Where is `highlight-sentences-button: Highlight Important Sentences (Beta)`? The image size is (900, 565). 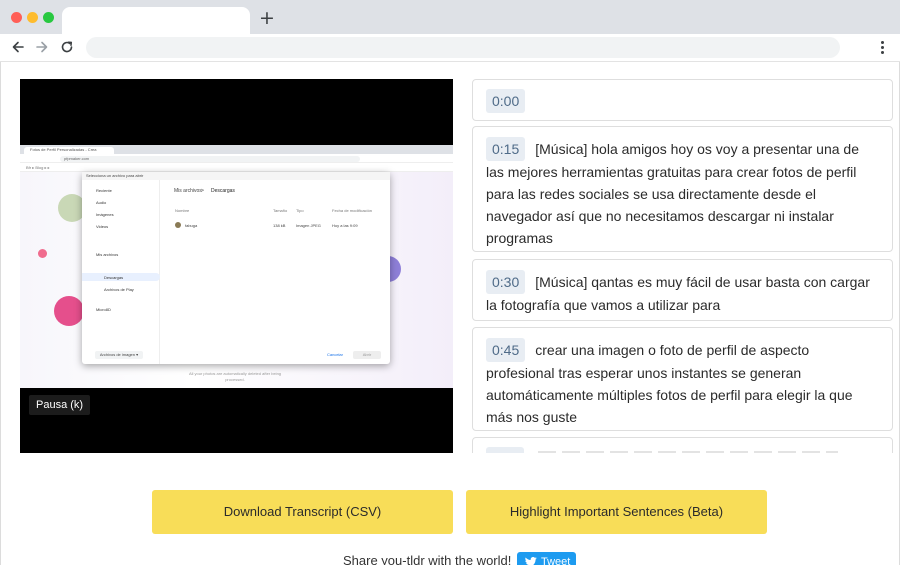 highlight-sentences-button: Highlight Important Sentences (Beta) is located at coordinates (616, 512).